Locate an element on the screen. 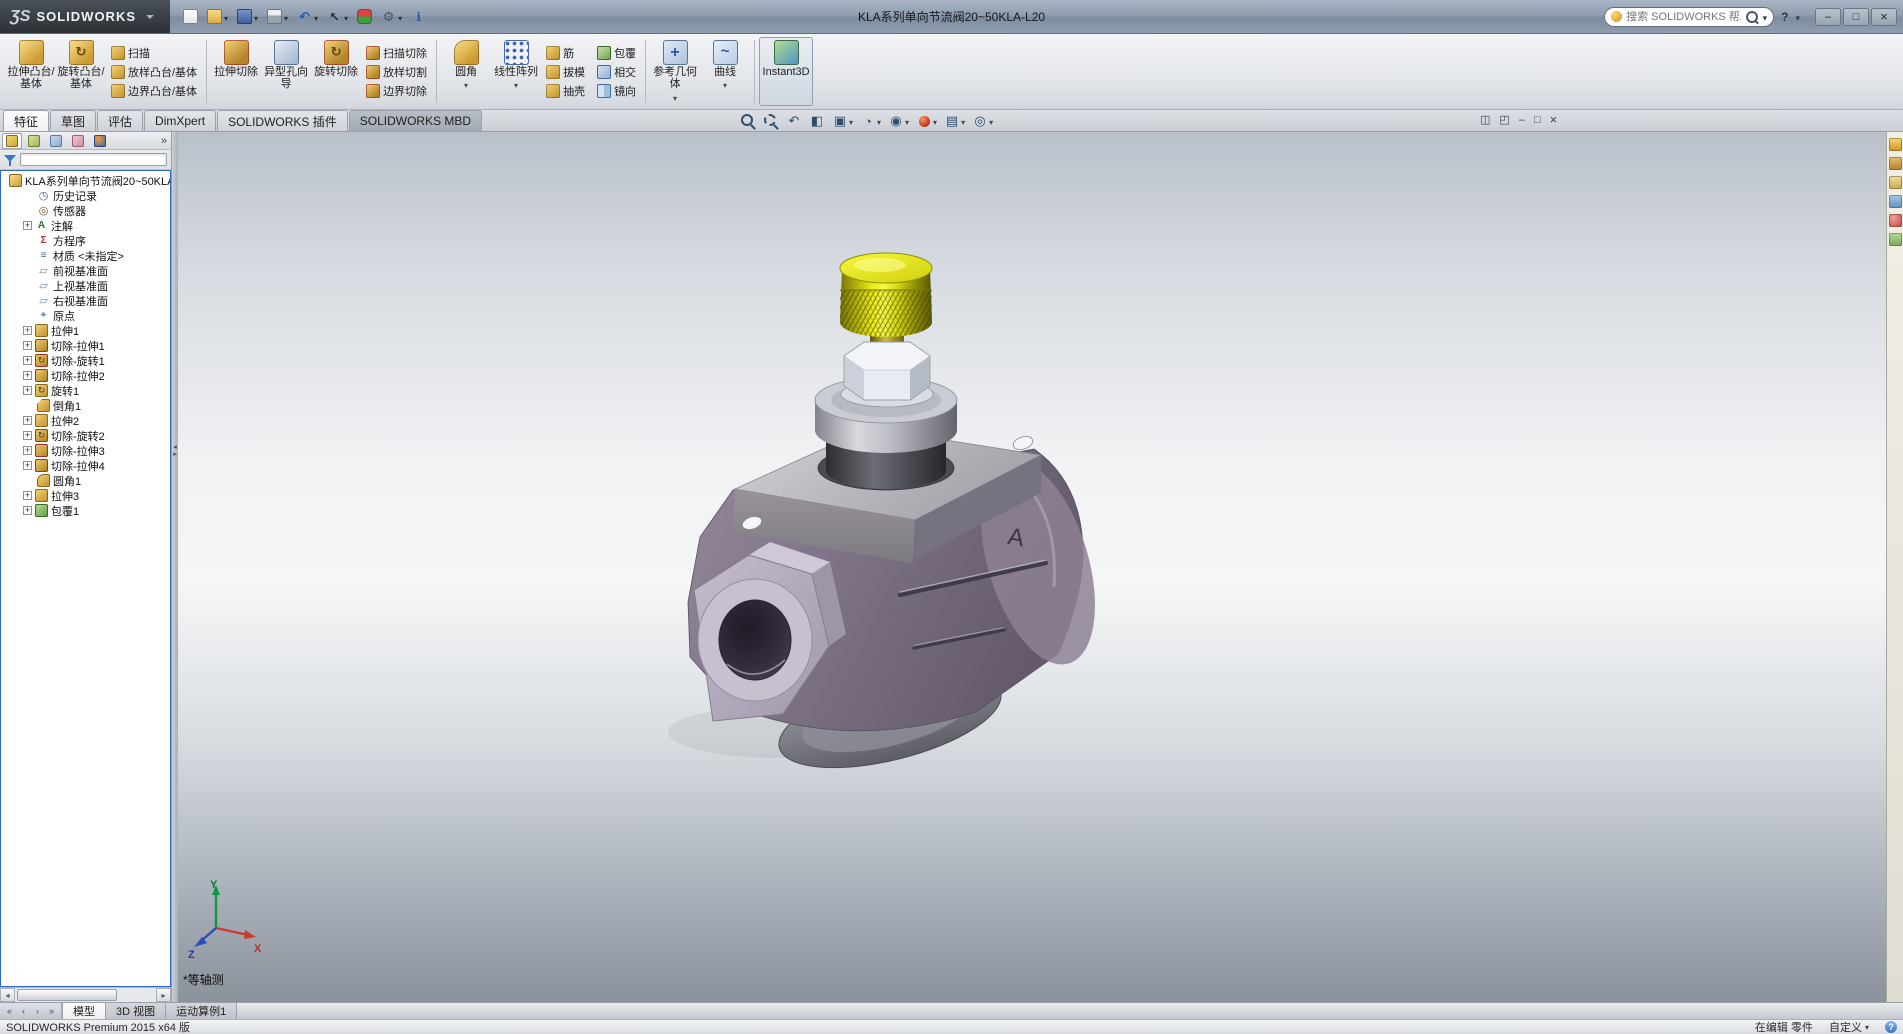 The width and height of the screenshot is (1903, 1034). ribbon-button-small: 包覆 is located at coordinates (616, 53).